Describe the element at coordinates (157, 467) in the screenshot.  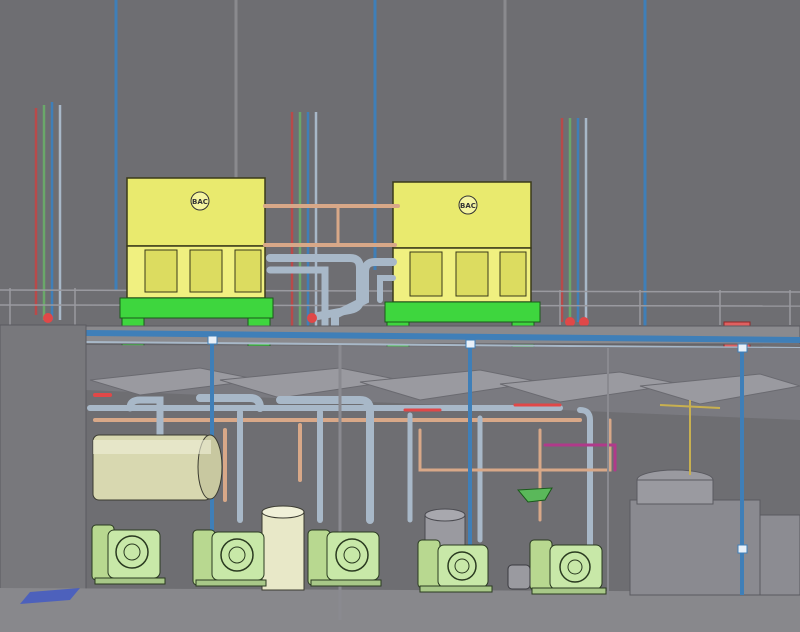
I see `horizontal-receiver` at that location.